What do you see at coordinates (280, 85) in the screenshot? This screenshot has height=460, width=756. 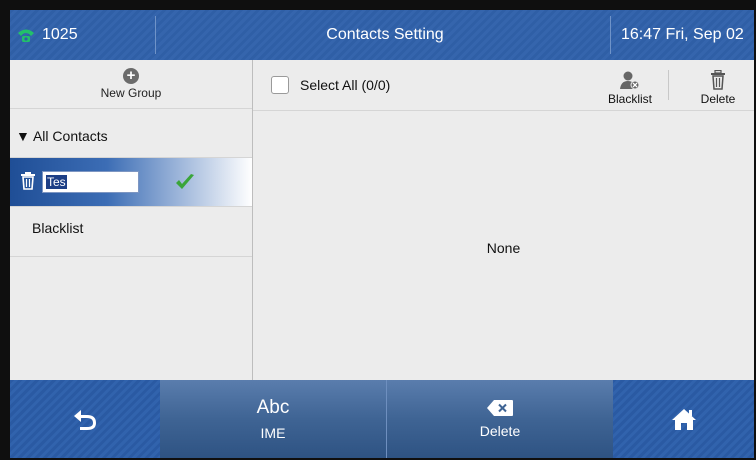 I see `select-all-checkbox` at bounding box center [280, 85].